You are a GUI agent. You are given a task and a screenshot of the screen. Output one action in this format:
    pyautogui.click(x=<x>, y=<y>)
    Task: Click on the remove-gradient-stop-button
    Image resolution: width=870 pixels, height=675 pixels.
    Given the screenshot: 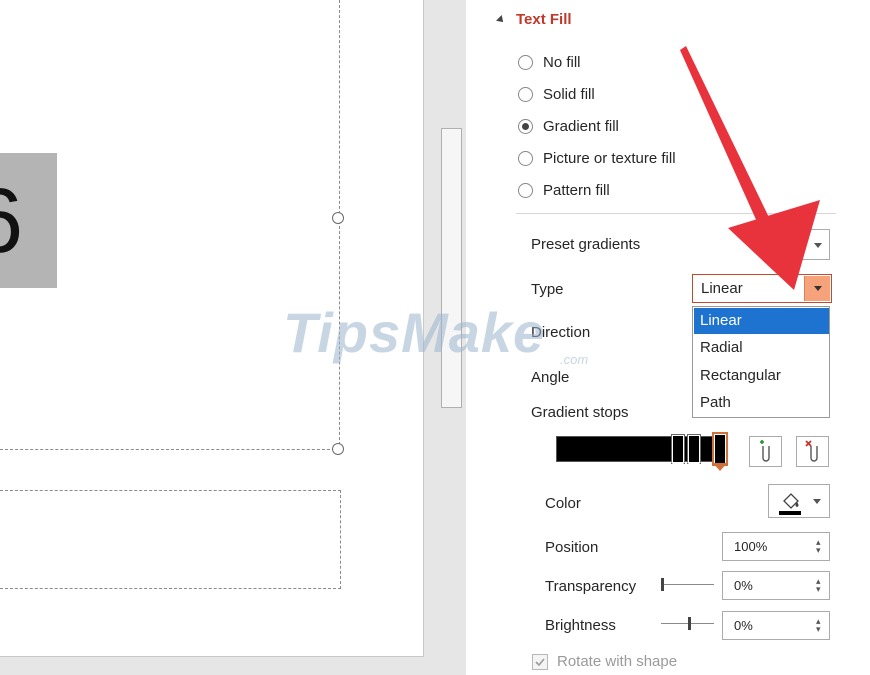 What is the action you would take?
    pyautogui.click(x=812, y=451)
    